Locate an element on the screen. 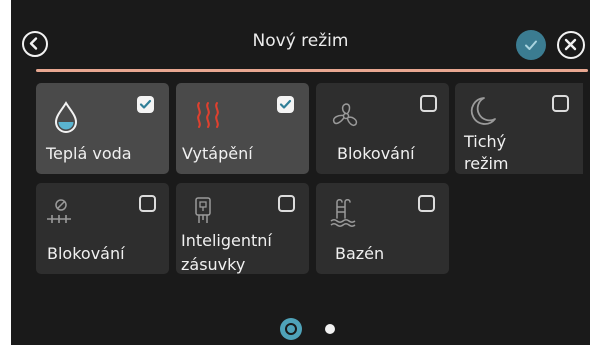 The image size is (601, 345). heating-checkbox is located at coordinates (285, 104).